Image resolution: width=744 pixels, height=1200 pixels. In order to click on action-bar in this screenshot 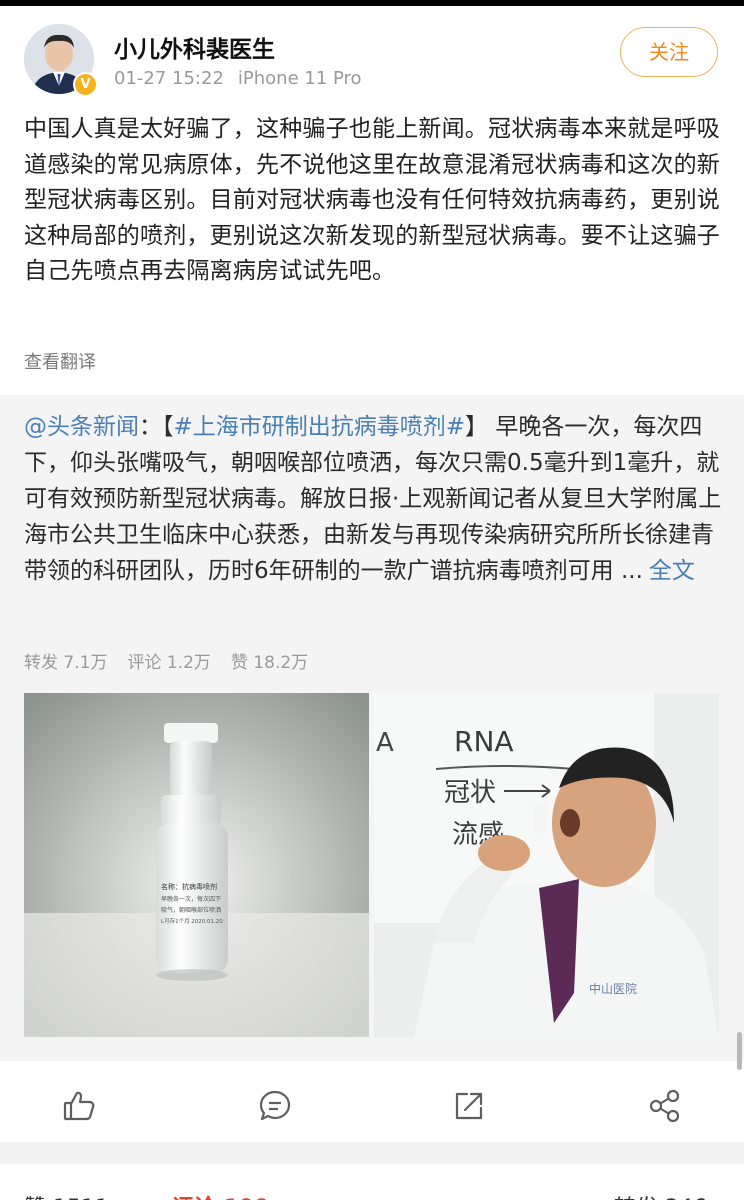, I will do `click(372, 1107)`.